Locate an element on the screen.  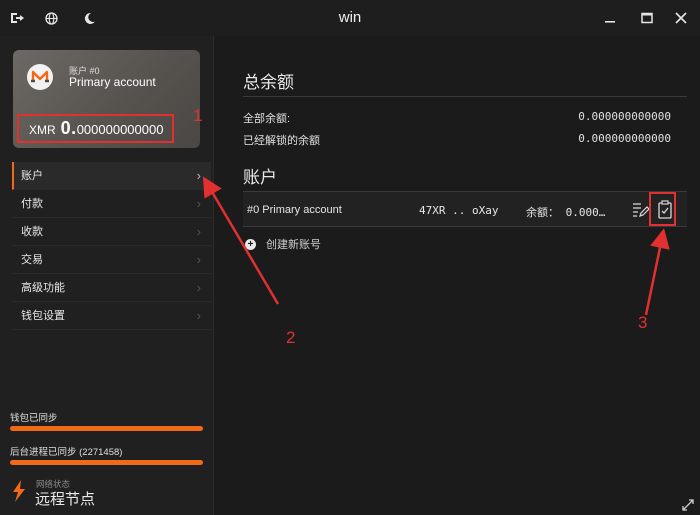
close-icon is located at coordinates (681, 18).